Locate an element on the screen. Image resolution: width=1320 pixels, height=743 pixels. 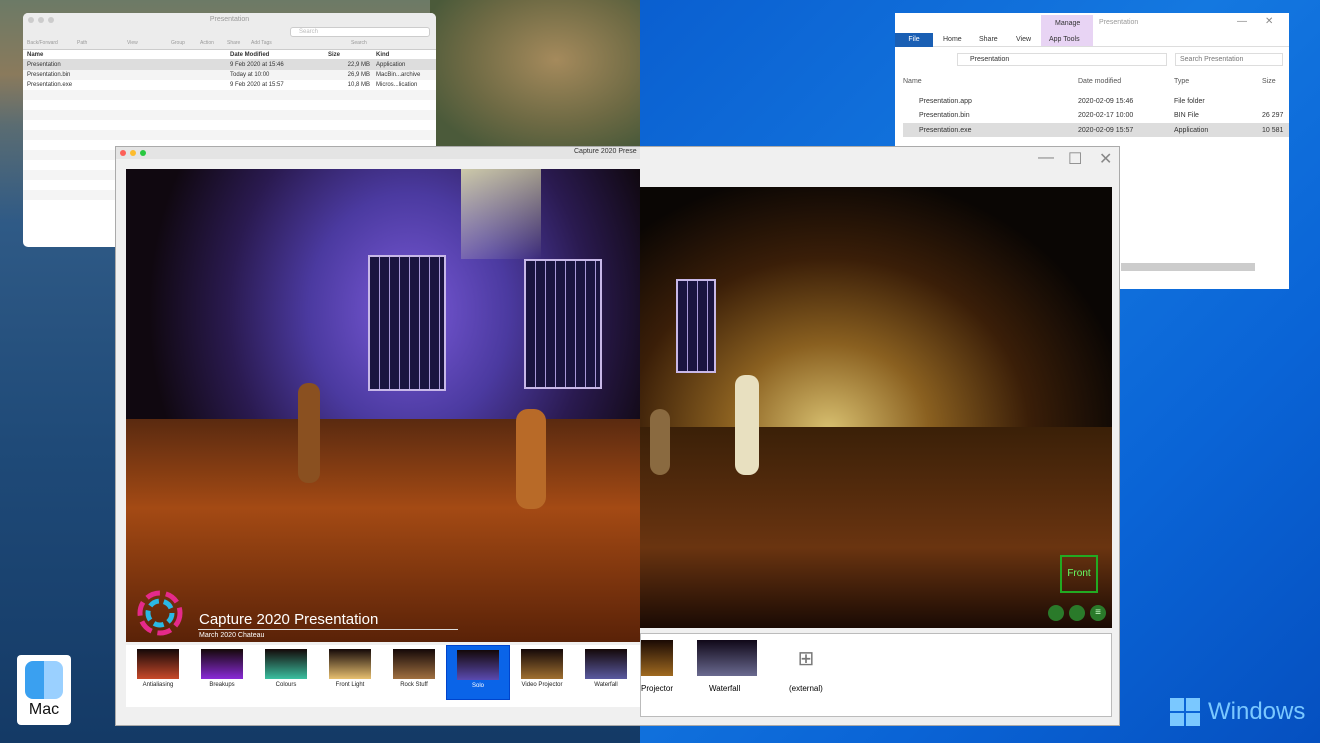
scene-strip-windows: Projector Waterfall ⊞ (external) is located at coordinates (876, 675).